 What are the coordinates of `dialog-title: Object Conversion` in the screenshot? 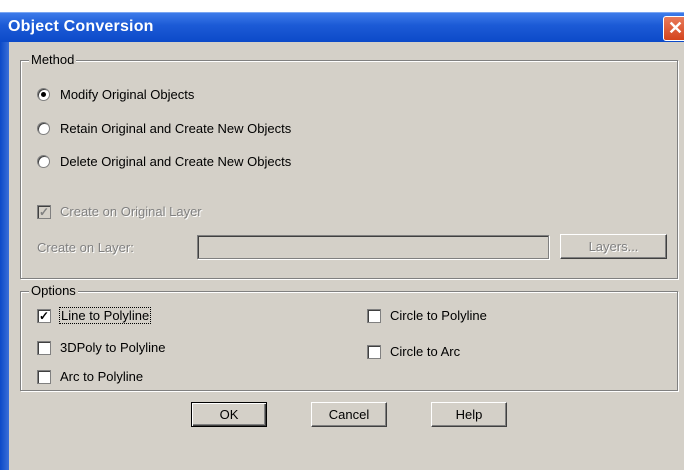 It's located at (81, 26).